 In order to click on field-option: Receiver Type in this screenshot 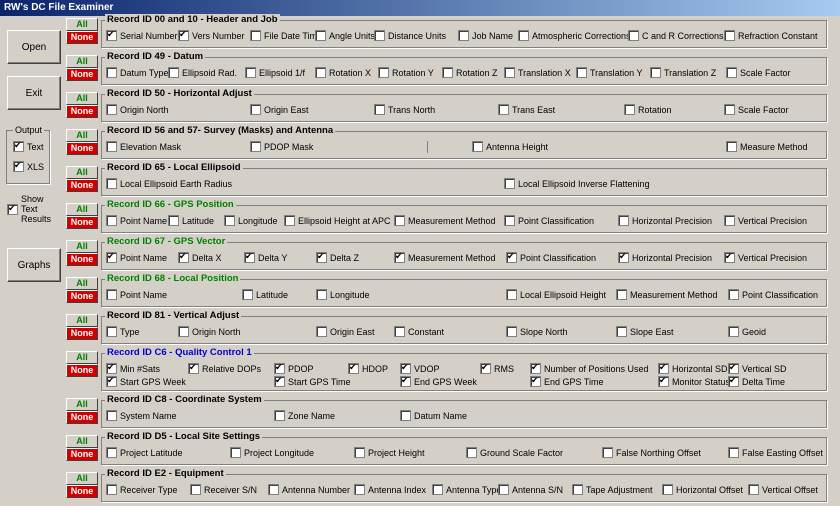, I will do `click(141, 489)`.